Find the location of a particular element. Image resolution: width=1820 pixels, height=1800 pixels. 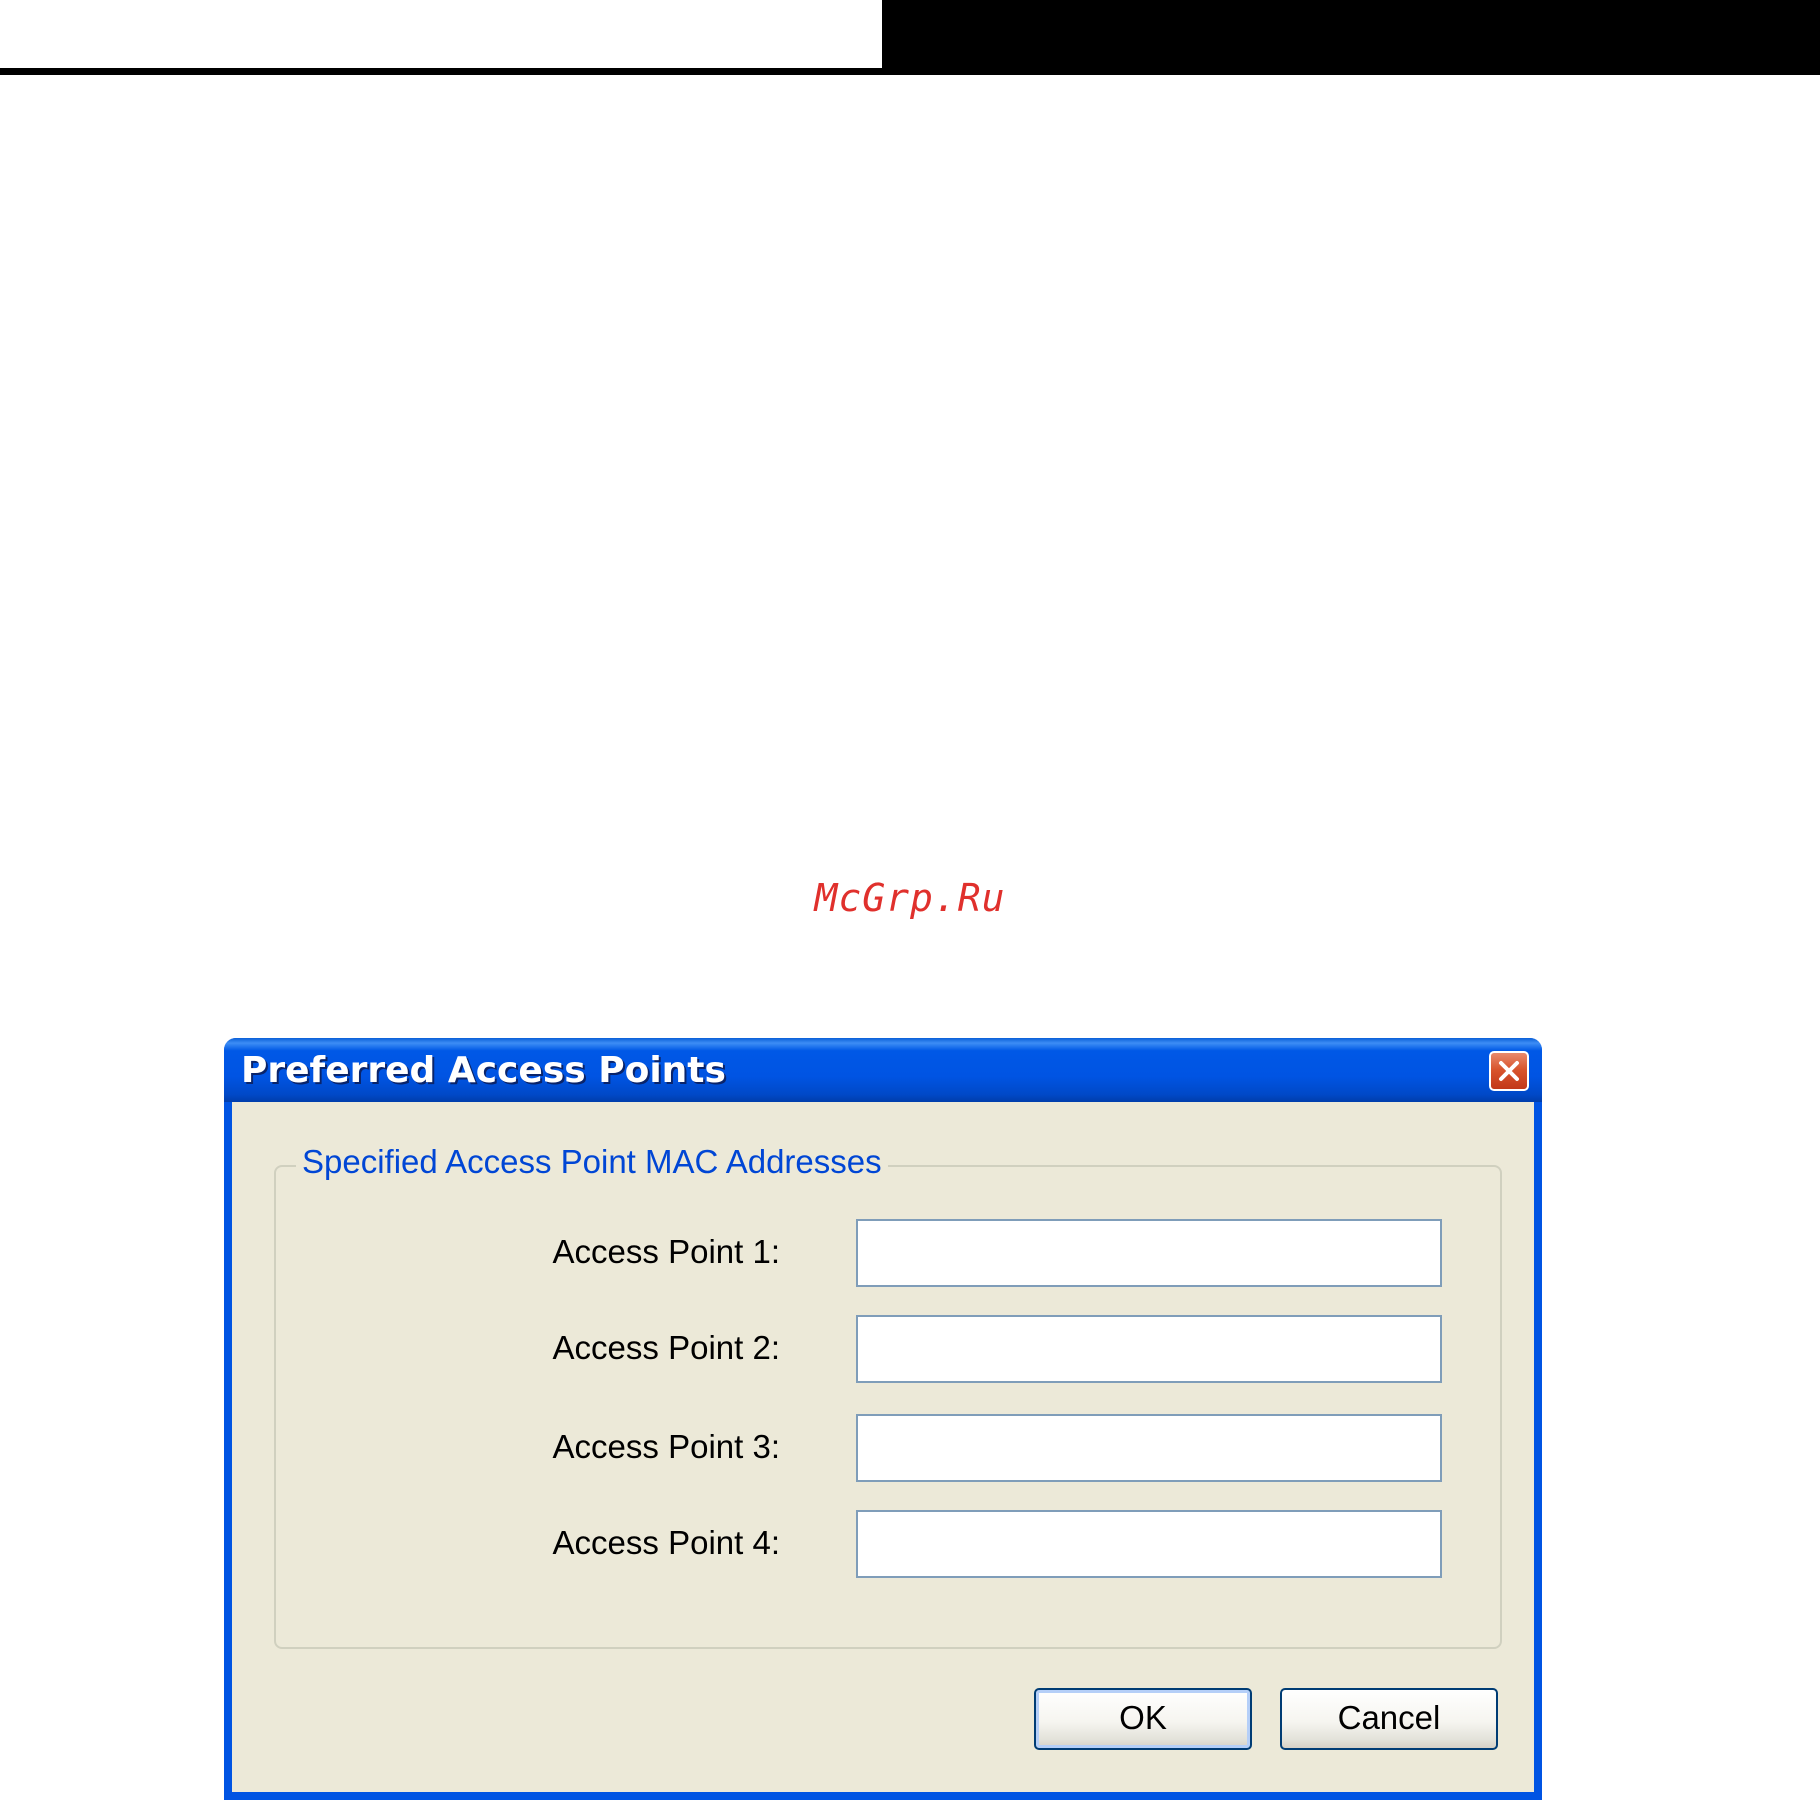

access-point-4-label: Access Point 4: is located at coordinates (666, 1542).